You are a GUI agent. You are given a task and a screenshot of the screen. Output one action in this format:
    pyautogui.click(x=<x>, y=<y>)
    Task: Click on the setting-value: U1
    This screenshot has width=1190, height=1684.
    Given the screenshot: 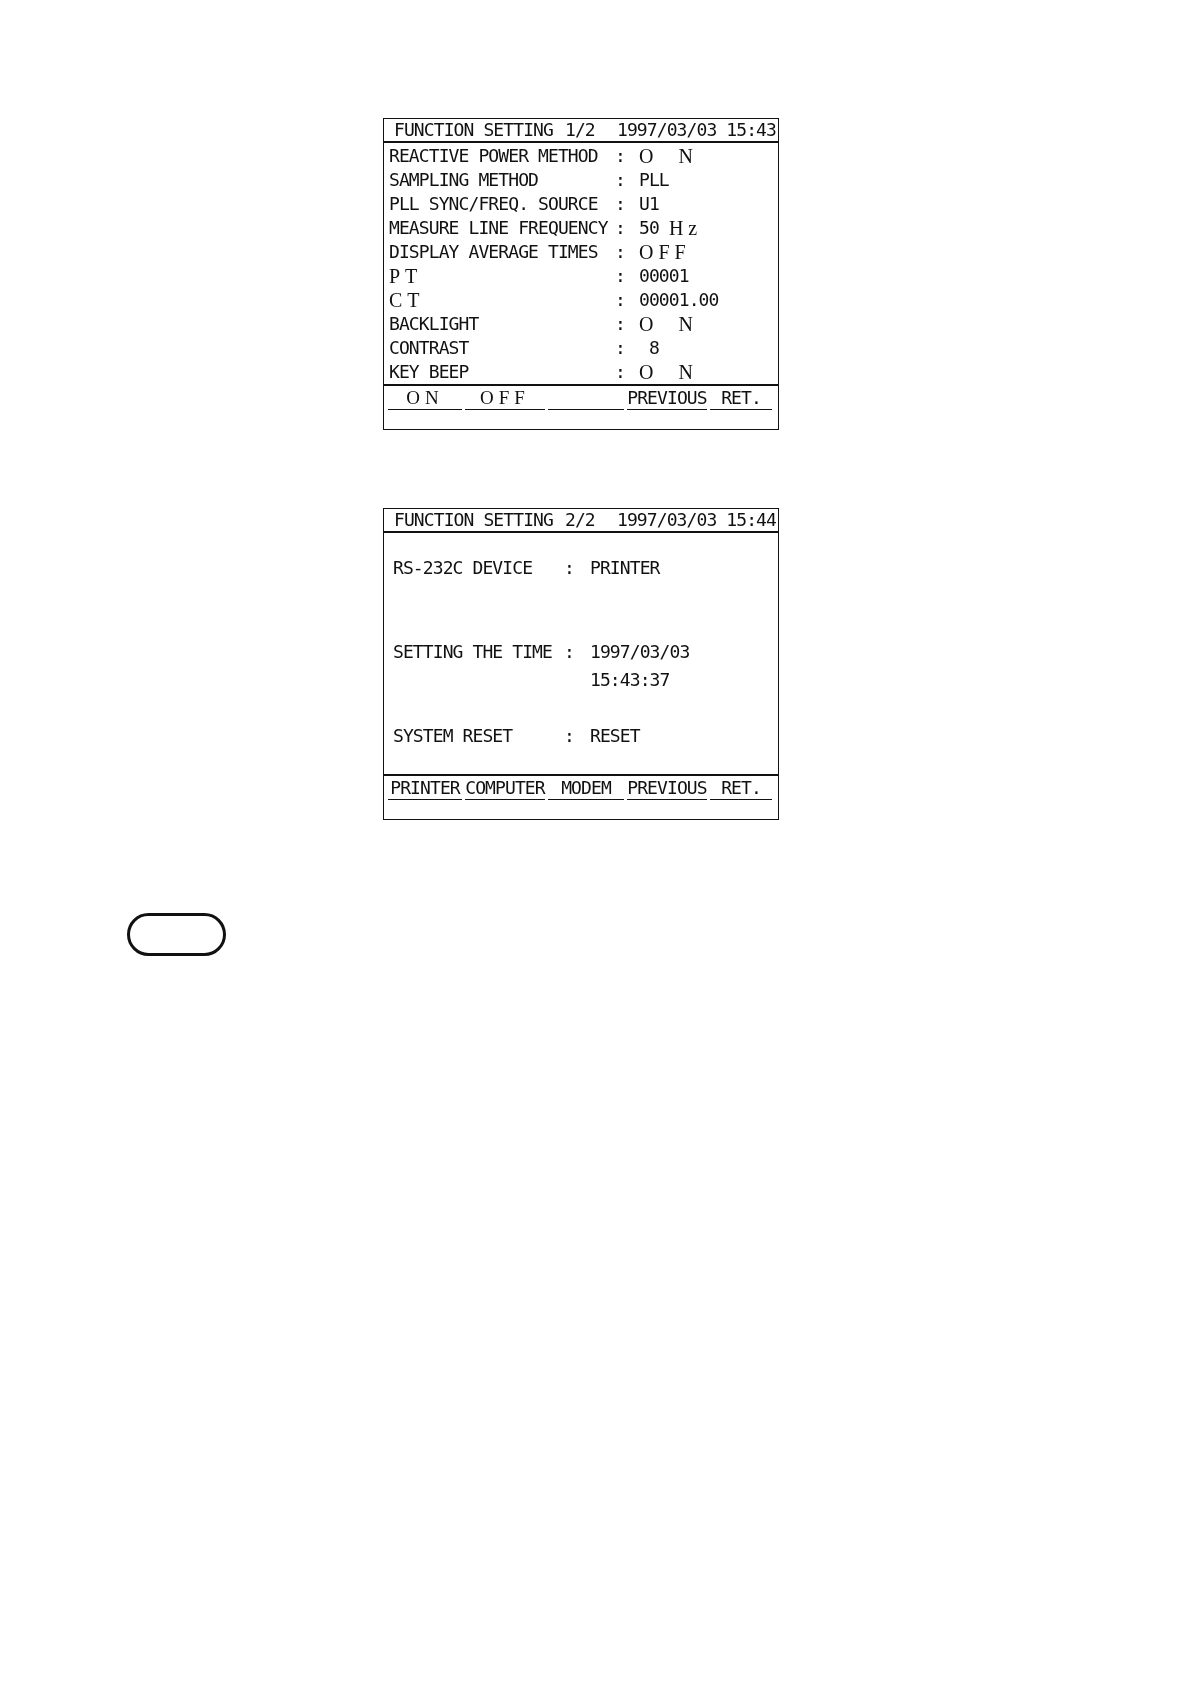 What is the action you would take?
    pyautogui.click(x=649, y=204)
    